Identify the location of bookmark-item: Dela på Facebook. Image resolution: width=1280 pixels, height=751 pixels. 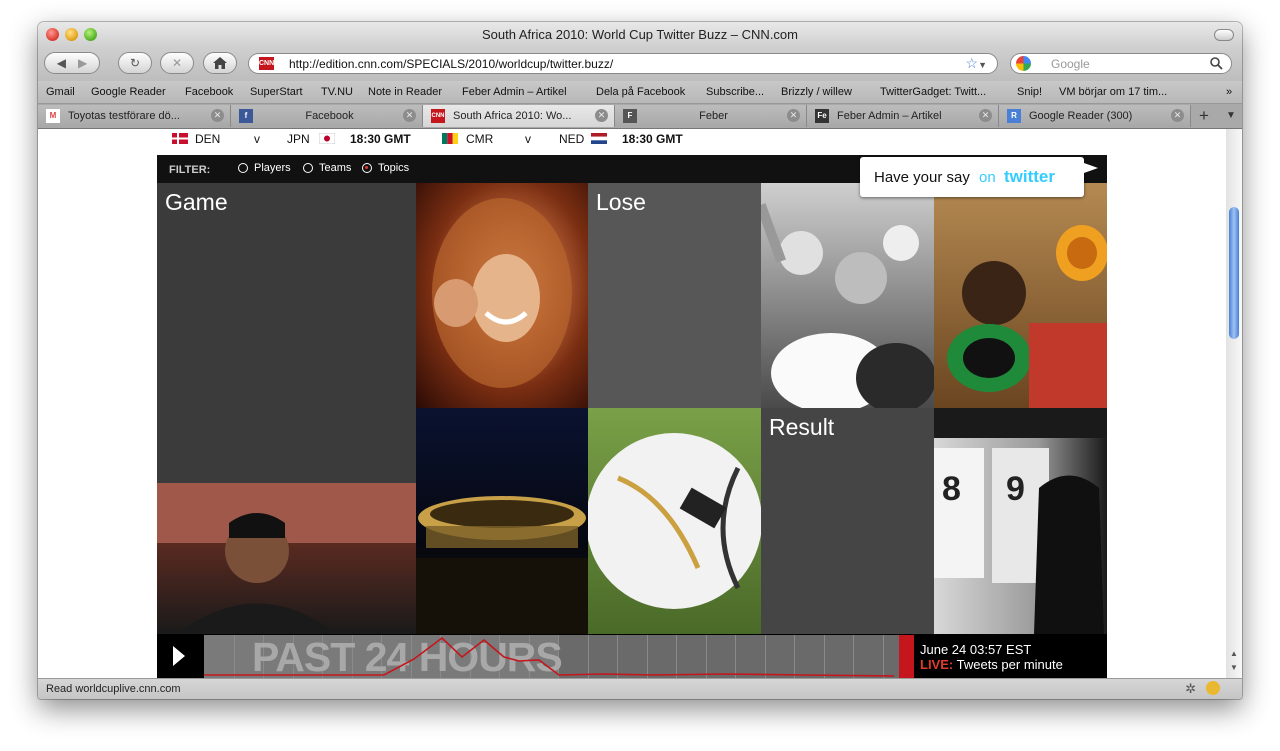
(640, 92).